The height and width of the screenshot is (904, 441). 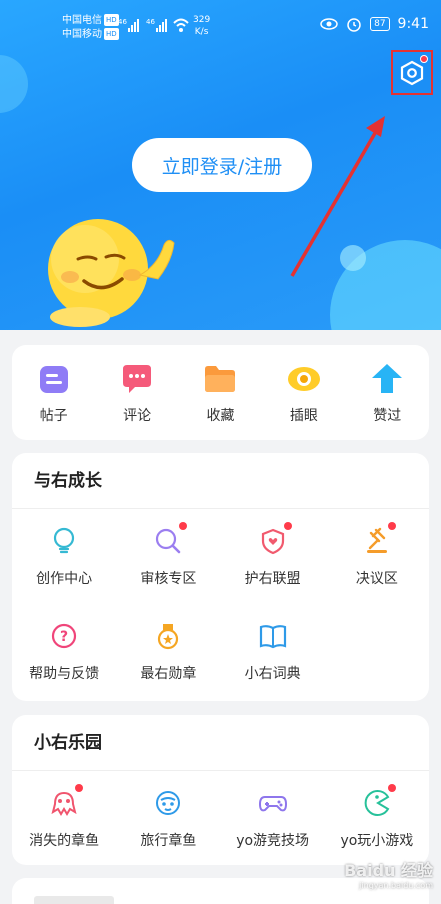 I want to click on quick-item-label: 插眼, so click(x=303, y=415).